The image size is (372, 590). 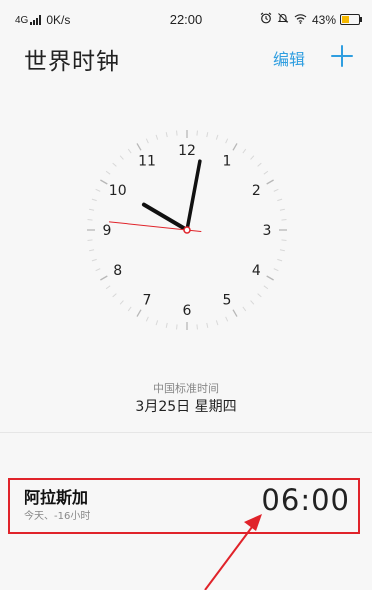 What do you see at coordinates (267, 231) in the screenshot?
I see `clock-numeral: 3` at bounding box center [267, 231].